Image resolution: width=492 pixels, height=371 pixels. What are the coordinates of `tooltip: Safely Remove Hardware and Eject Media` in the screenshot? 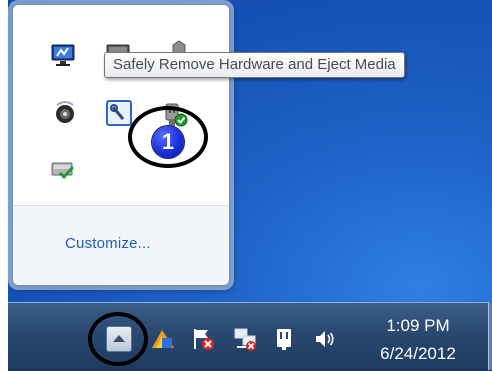 It's located at (254, 65).